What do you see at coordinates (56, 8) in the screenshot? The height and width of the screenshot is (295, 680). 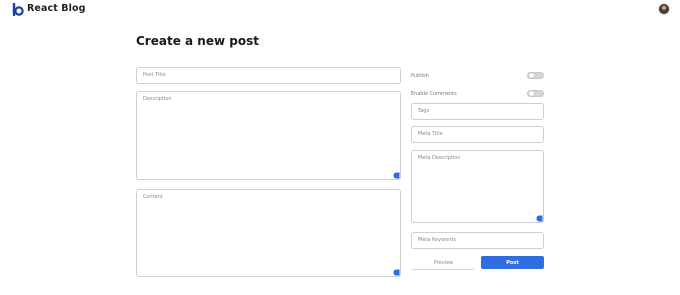 I see `brand-name: React Blog` at bounding box center [56, 8].